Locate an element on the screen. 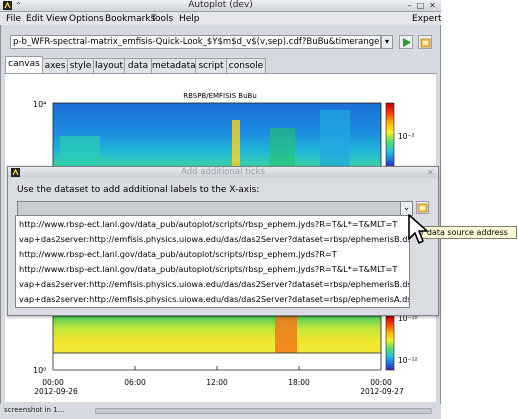 This screenshot has height=419, width=518. plot-title: RBSPB/EMFISIS BuBu is located at coordinates (220, 96).